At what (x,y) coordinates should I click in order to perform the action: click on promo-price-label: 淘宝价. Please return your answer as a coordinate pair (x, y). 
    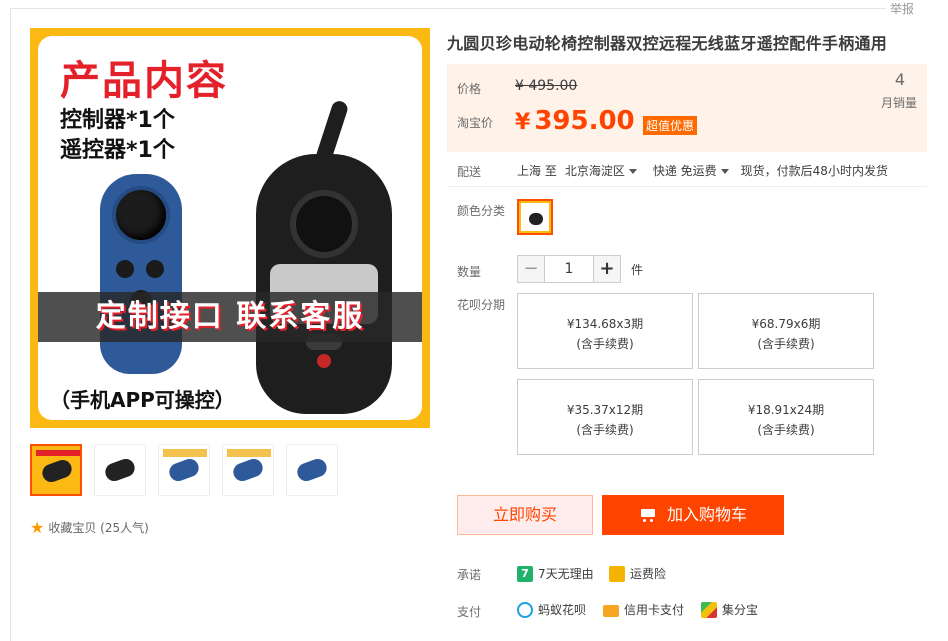
    Looking at the image, I should click on (475, 123).